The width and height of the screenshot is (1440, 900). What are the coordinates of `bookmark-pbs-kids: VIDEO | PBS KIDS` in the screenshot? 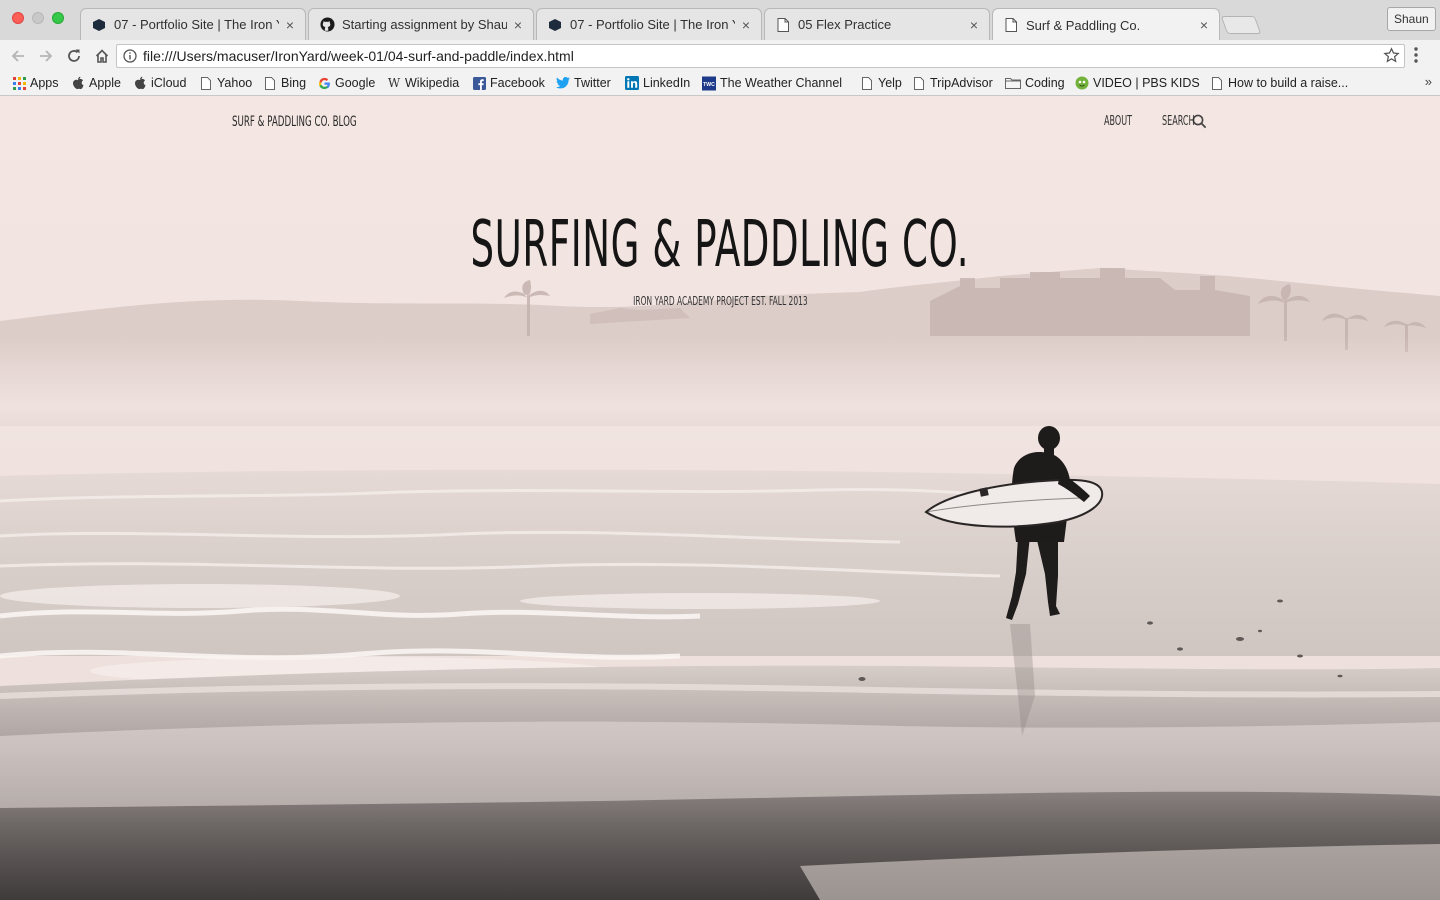 It's located at (1137, 83).